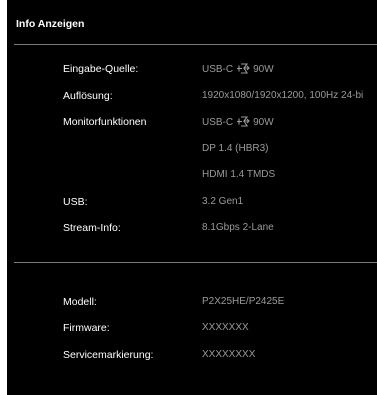  Describe the element at coordinates (192, 204) in the screenshot. I see `info-row-usb: USB: 3.2 Gen1` at that location.